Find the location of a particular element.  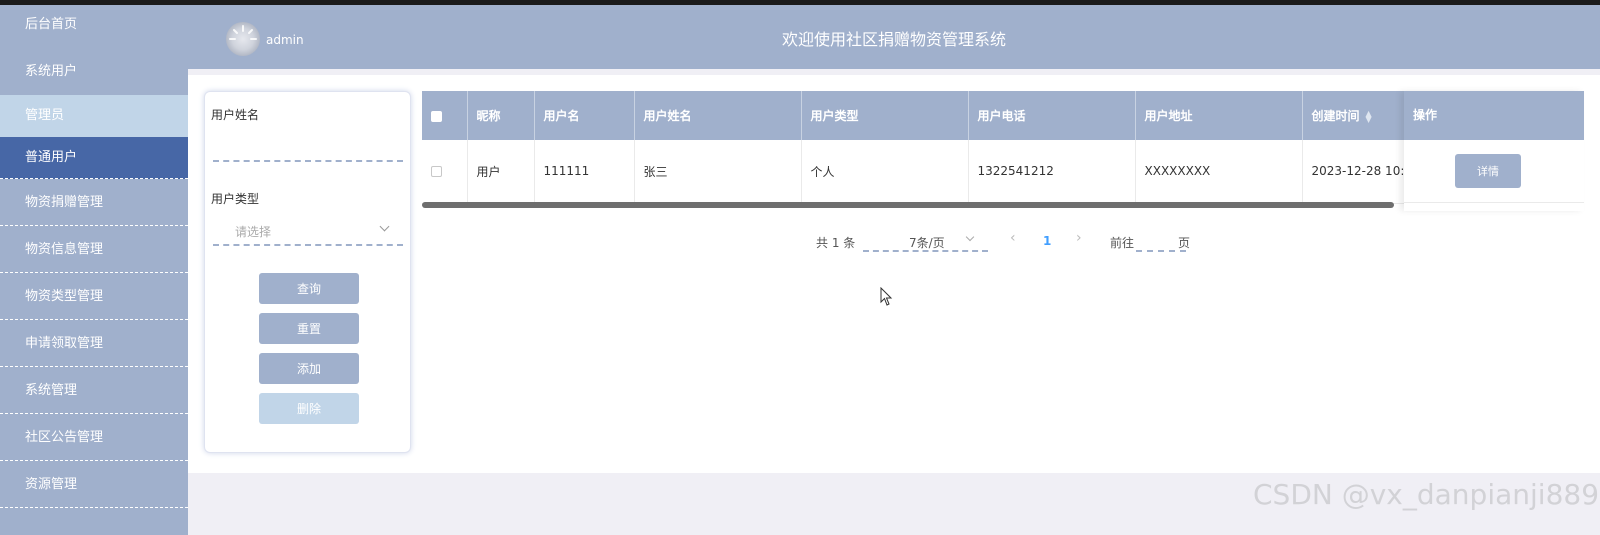

sidebar-item-donation-management: 物资捐赠管理 is located at coordinates (94, 202).